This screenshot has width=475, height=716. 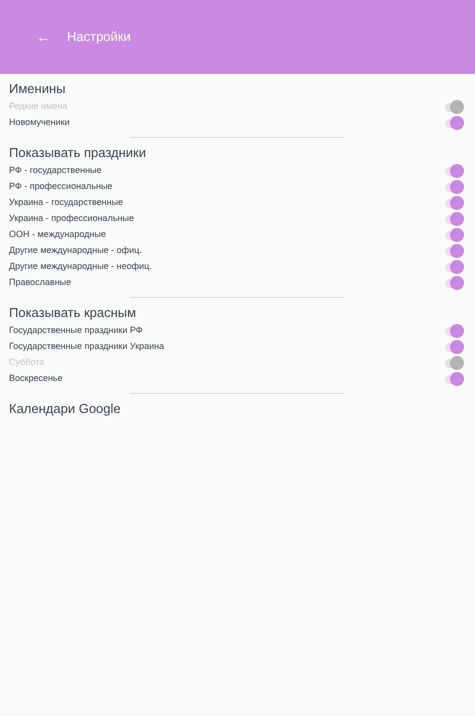 I want to click on section-title: Показывать праздники, so click(x=77, y=153).